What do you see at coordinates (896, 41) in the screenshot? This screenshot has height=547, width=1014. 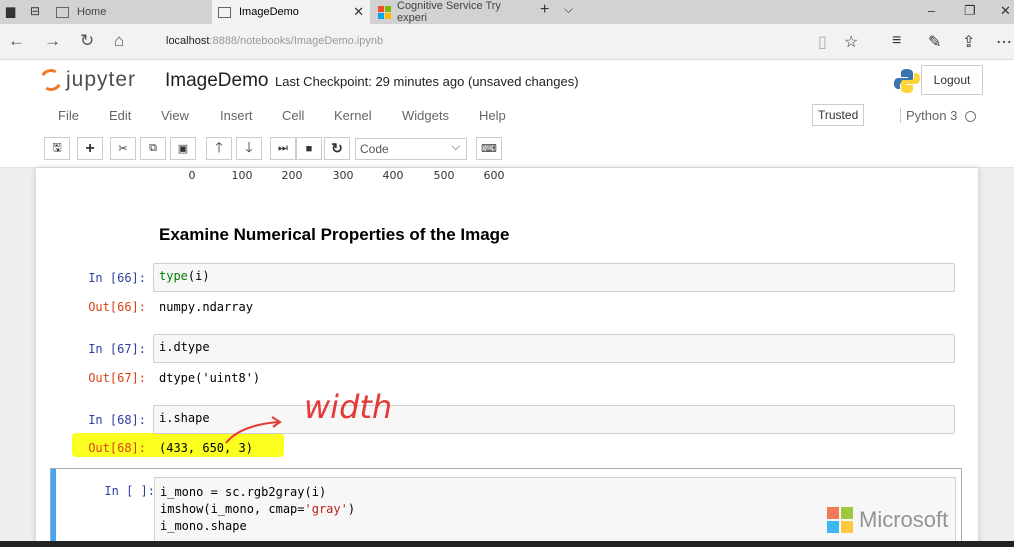 I see `hub-icon: ≡` at bounding box center [896, 41].